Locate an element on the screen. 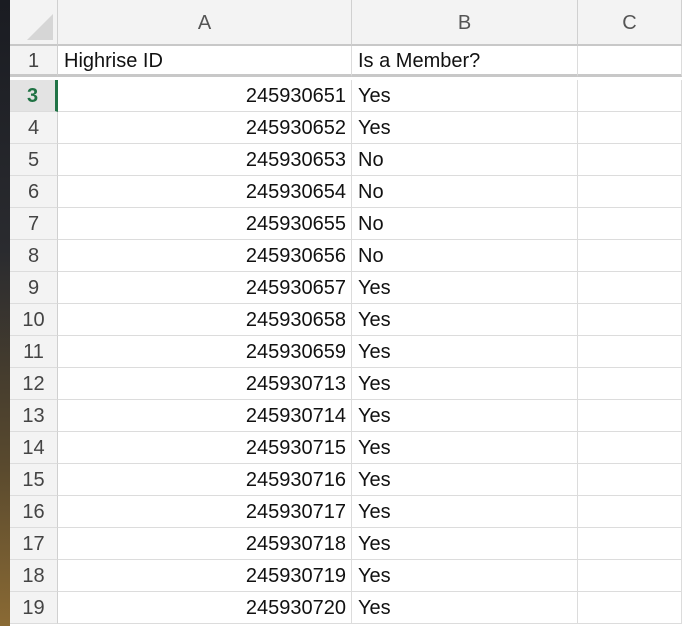 This screenshot has width=682, height=626. row-header: 18 is located at coordinates (34, 576).